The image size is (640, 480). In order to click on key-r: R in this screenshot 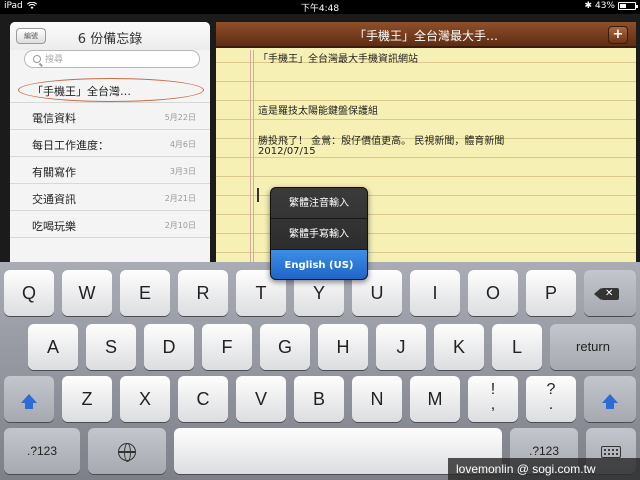, I will do `click(203, 293)`.